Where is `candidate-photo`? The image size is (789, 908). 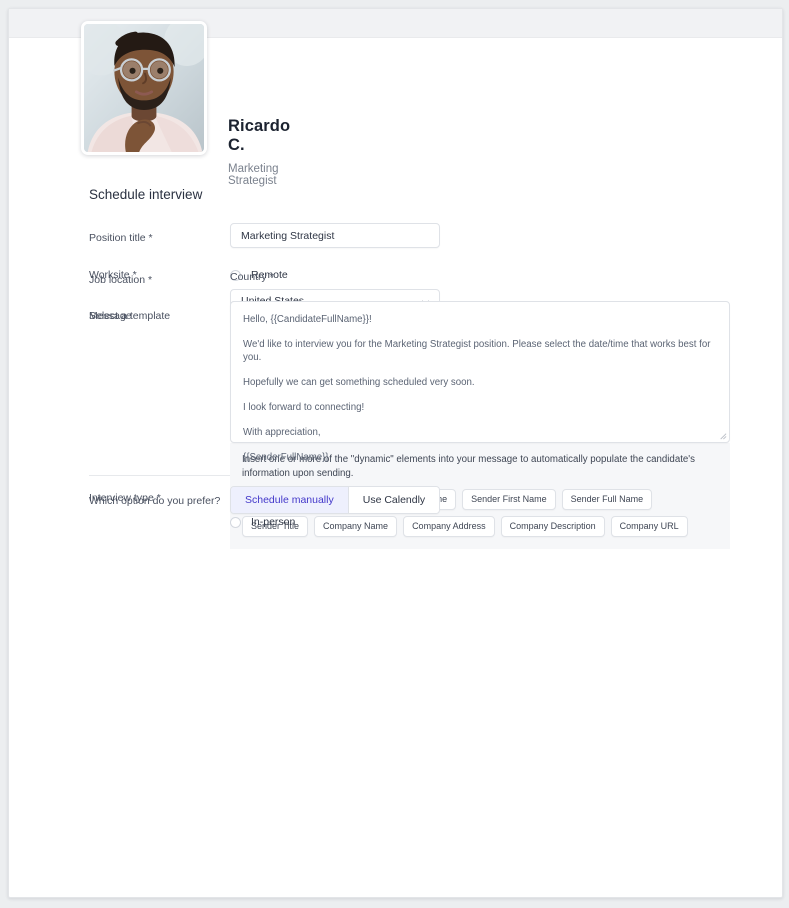 candidate-photo is located at coordinates (144, 88).